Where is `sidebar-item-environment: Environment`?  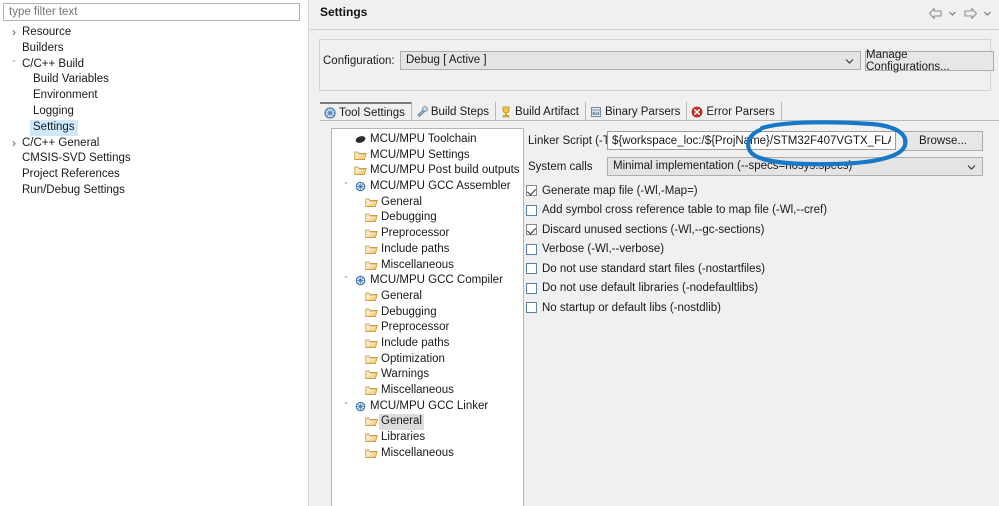 sidebar-item-environment: Environment is located at coordinates (154, 96).